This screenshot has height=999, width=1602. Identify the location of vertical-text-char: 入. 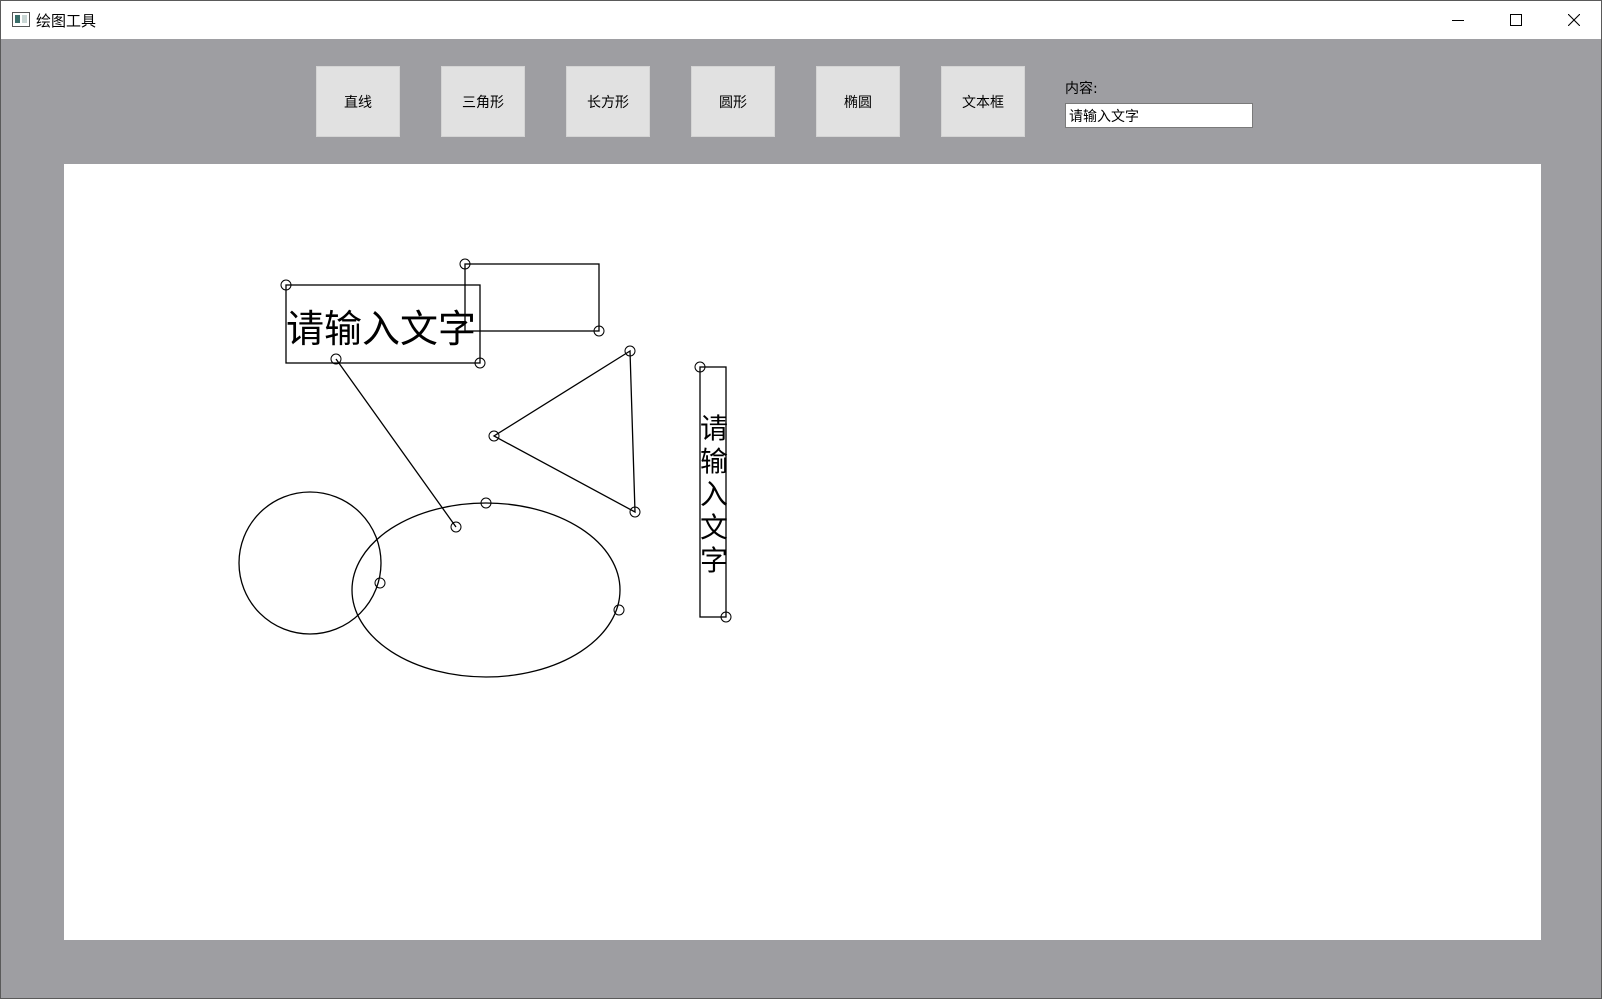
(714, 494).